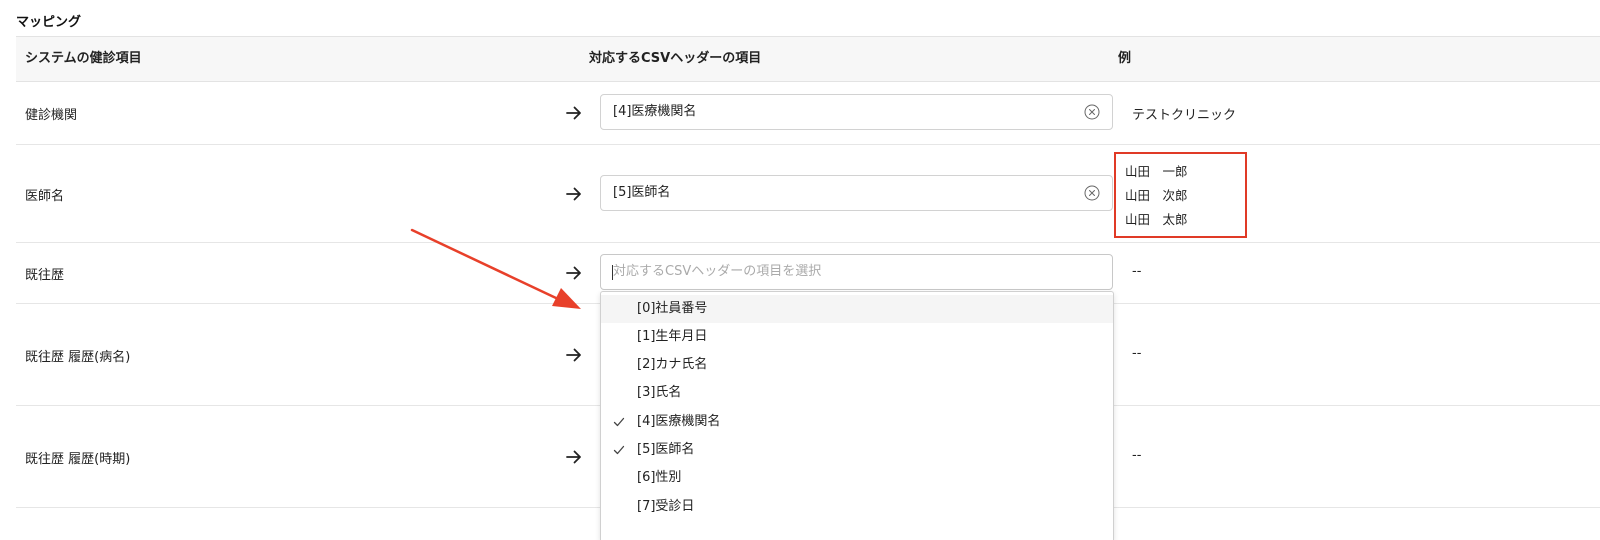 This screenshot has width=1600, height=540. Describe the element at coordinates (51, 115) in the screenshot. I see `row-label: 健診機関` at that location.